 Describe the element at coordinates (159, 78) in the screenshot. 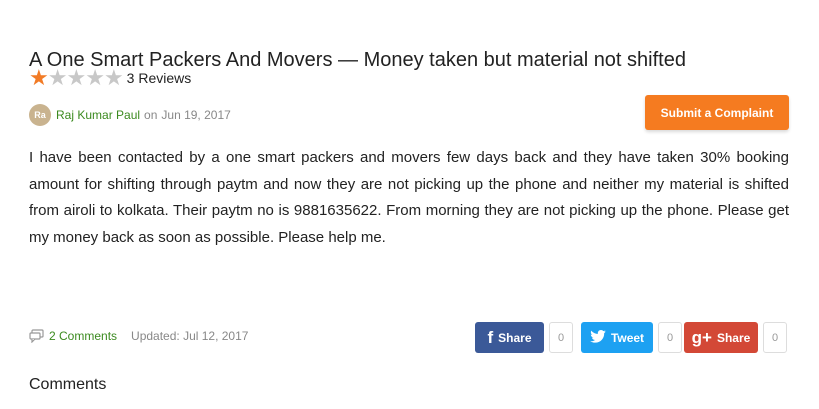

I see `reviews-count: 3 Reviews` at that location.